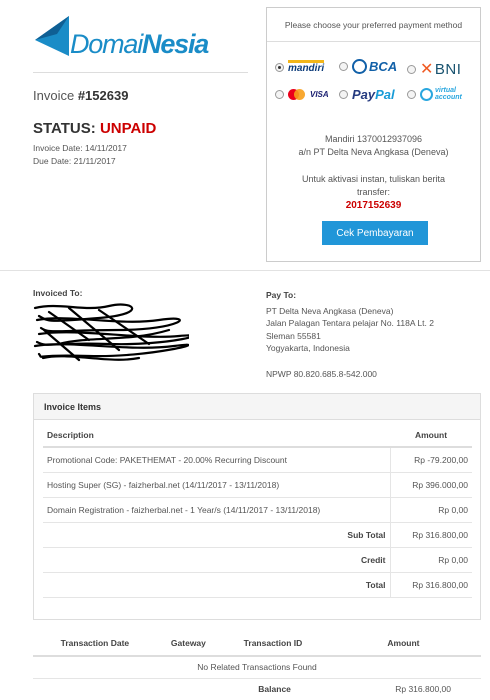 The height and width of the screenshot is (700, 490). I want to click on balance-label: Balance, so click(274, 689).